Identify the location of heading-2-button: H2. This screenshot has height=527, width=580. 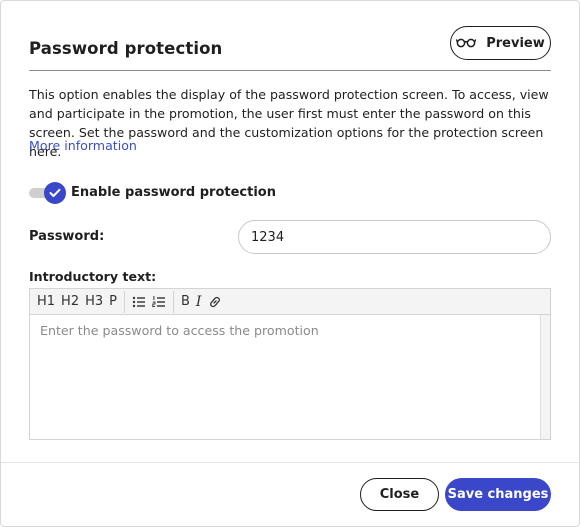
(70, 302).